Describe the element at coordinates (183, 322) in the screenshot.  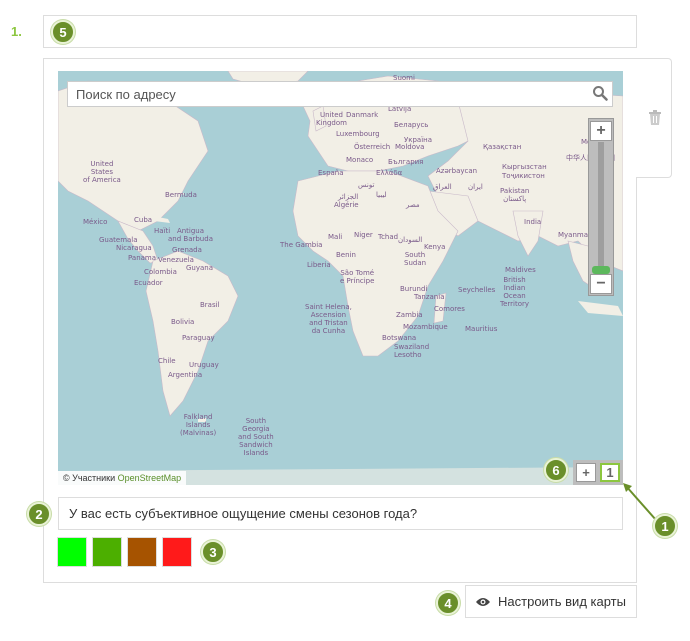
I see `map-label: Bolivia` at that location.